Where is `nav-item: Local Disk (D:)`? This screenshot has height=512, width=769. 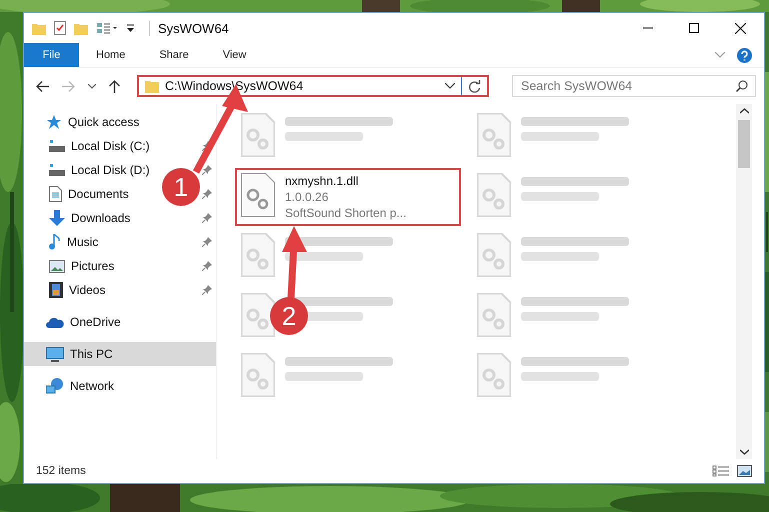 nav-item: Local Disk (D:) is located at coordinates (89, 170).